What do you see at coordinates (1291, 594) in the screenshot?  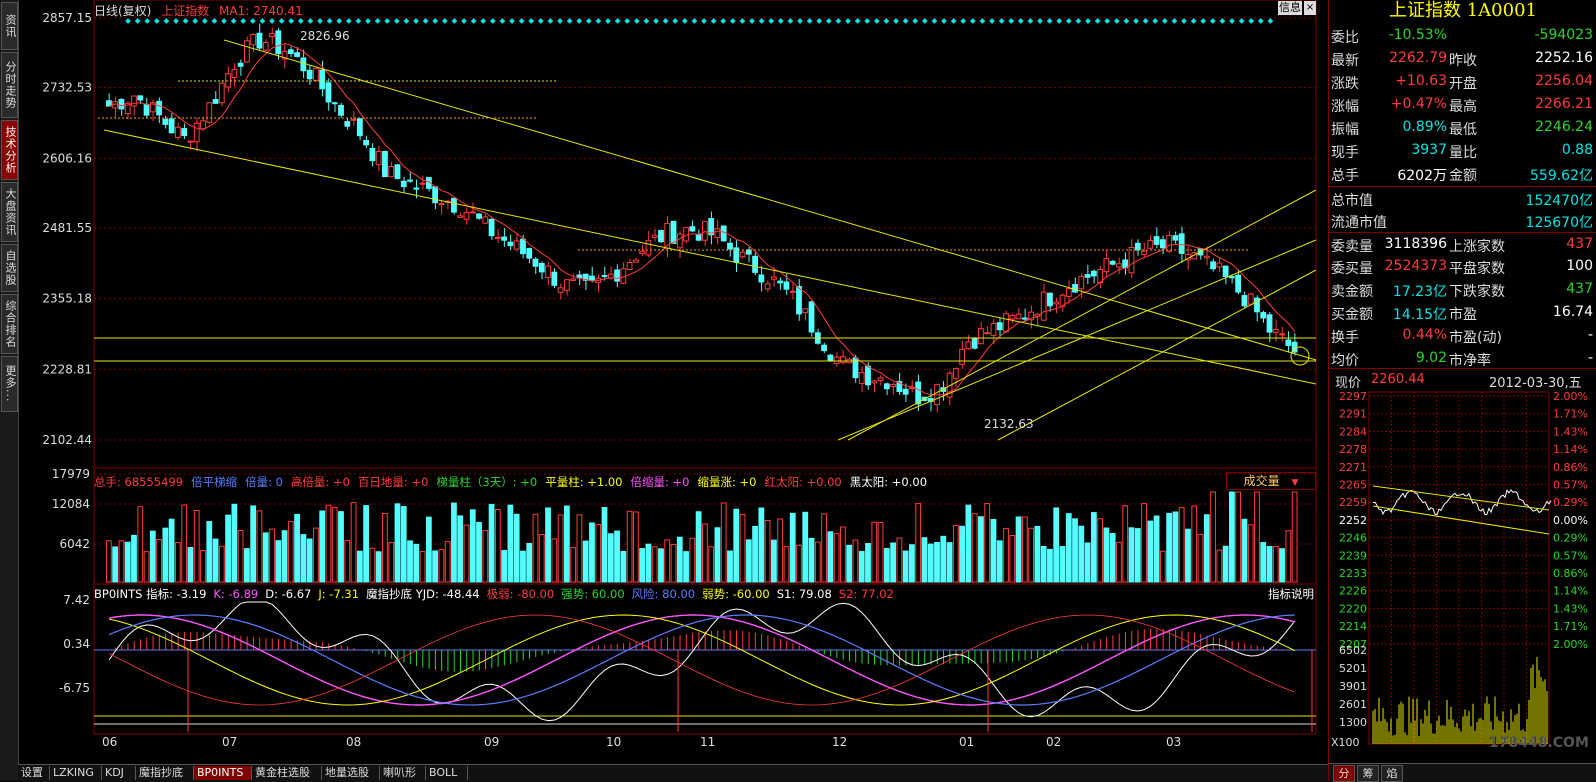 I see `indicator-help-link: 指标说明` at bounding box center [1291, 594].